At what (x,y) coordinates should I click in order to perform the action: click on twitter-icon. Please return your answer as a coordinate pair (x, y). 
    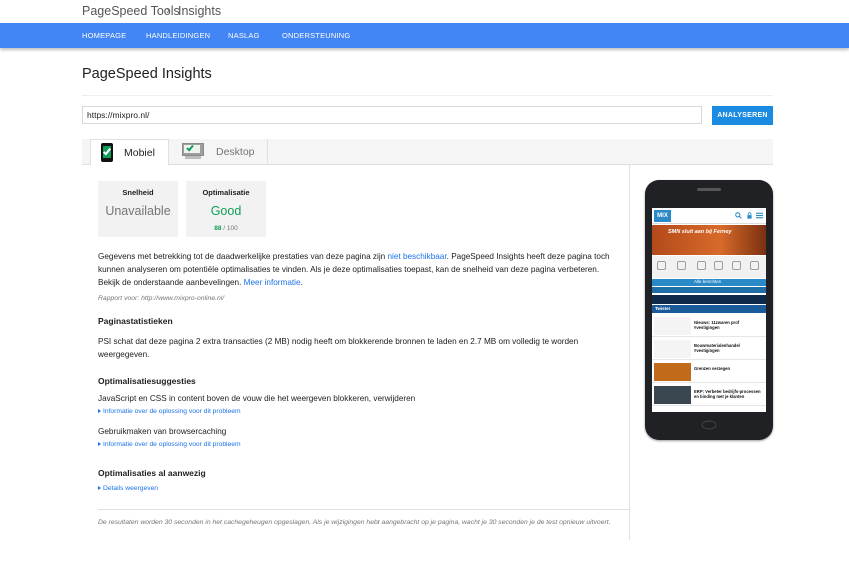
    Looking at the image, I should click on (701, 265).